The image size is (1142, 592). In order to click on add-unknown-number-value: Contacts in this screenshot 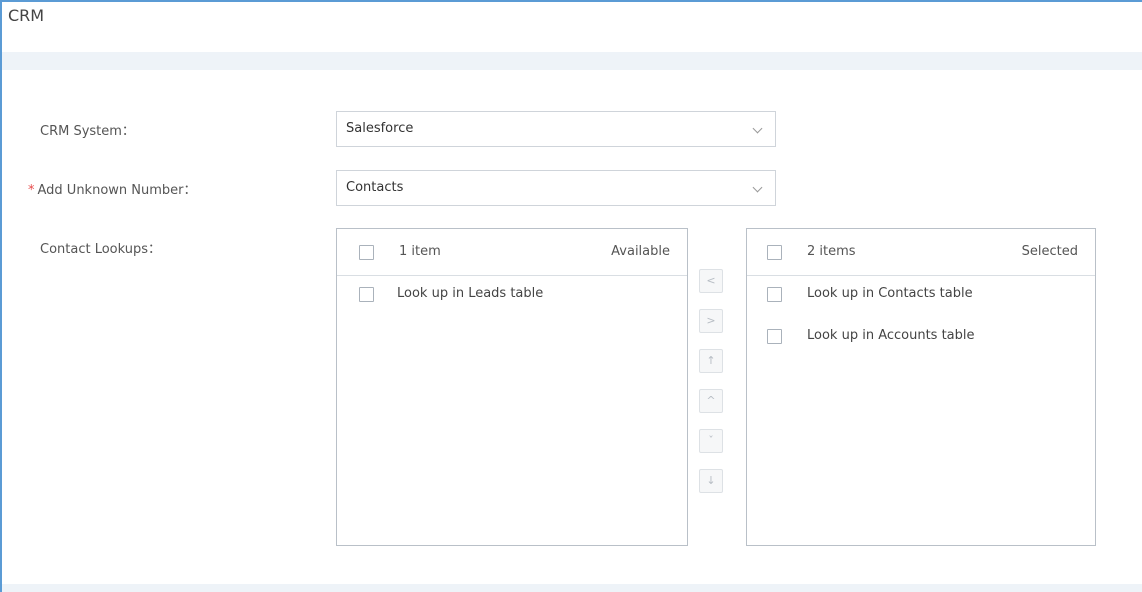, I will do `click(375, 187)`.